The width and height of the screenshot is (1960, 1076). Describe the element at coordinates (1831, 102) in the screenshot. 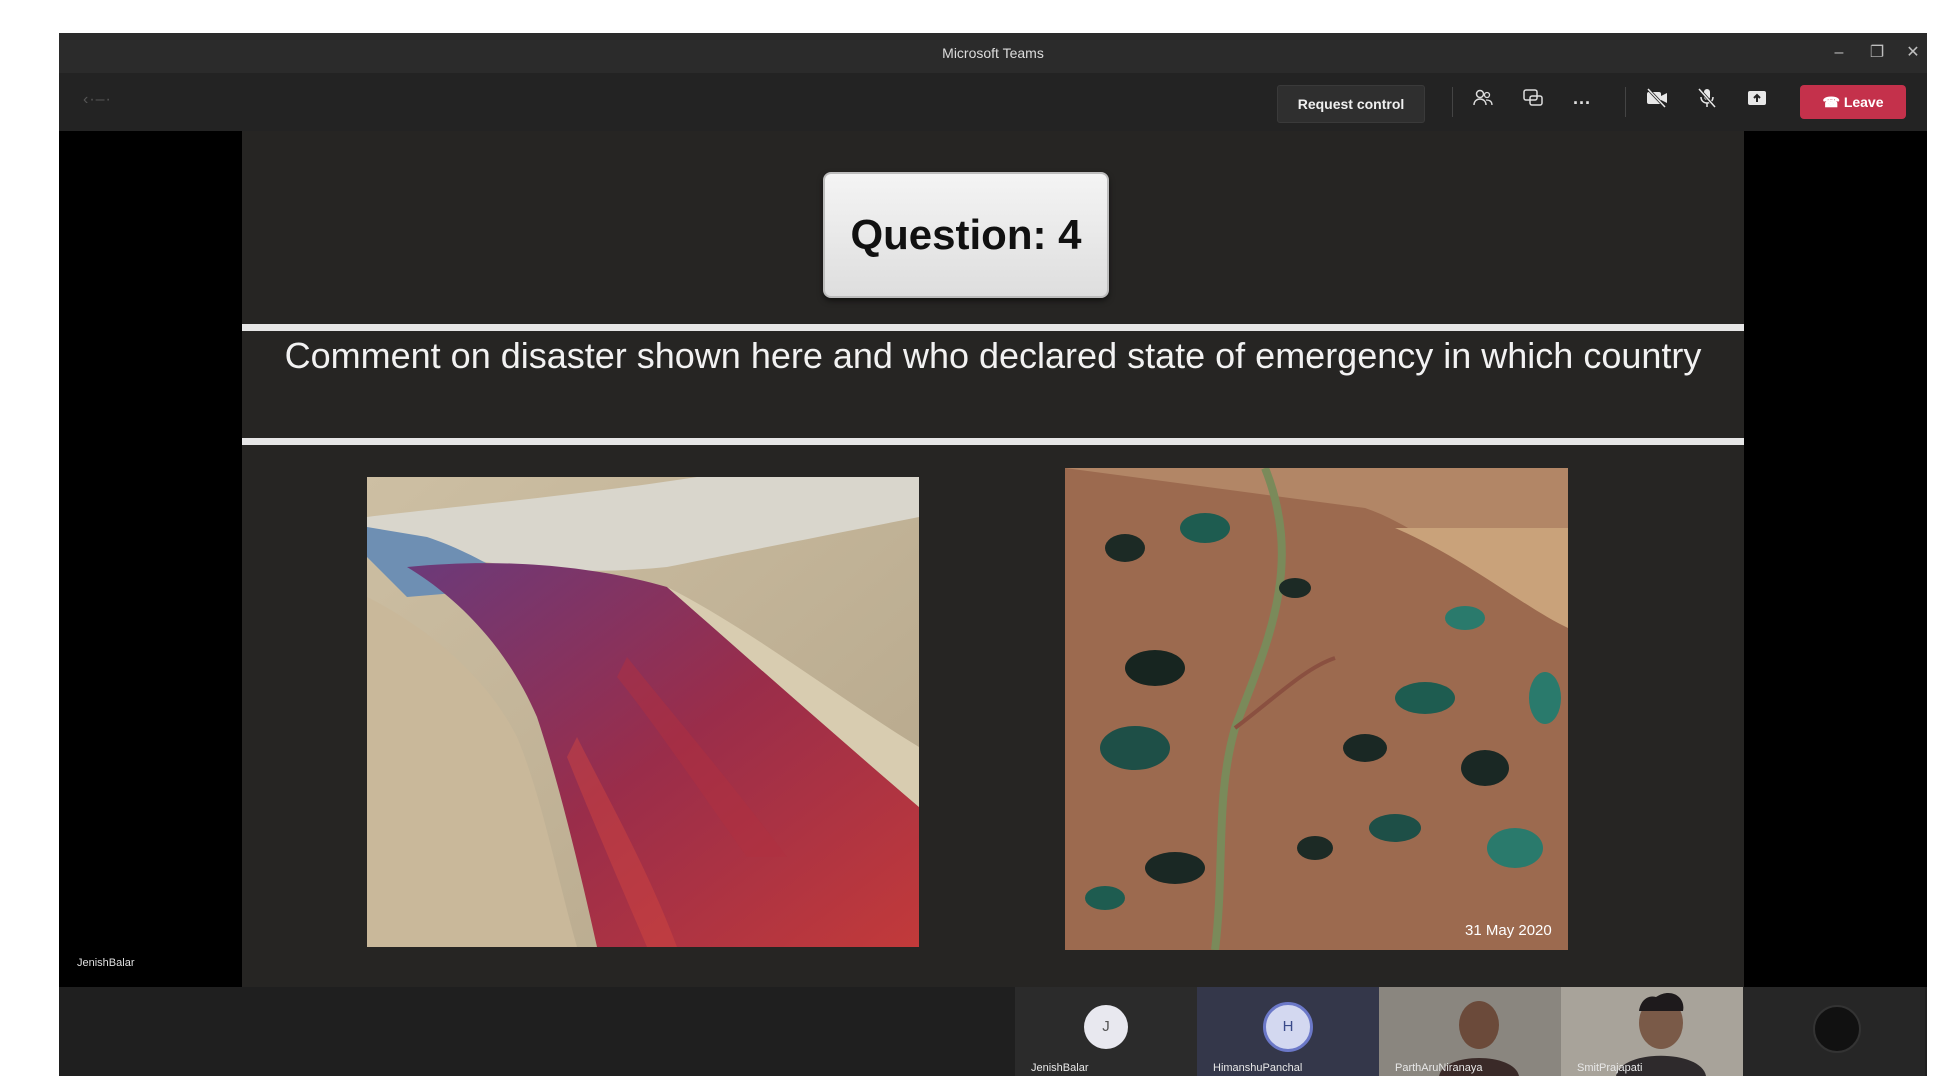

I see `phone-icon: ☎` at that location.